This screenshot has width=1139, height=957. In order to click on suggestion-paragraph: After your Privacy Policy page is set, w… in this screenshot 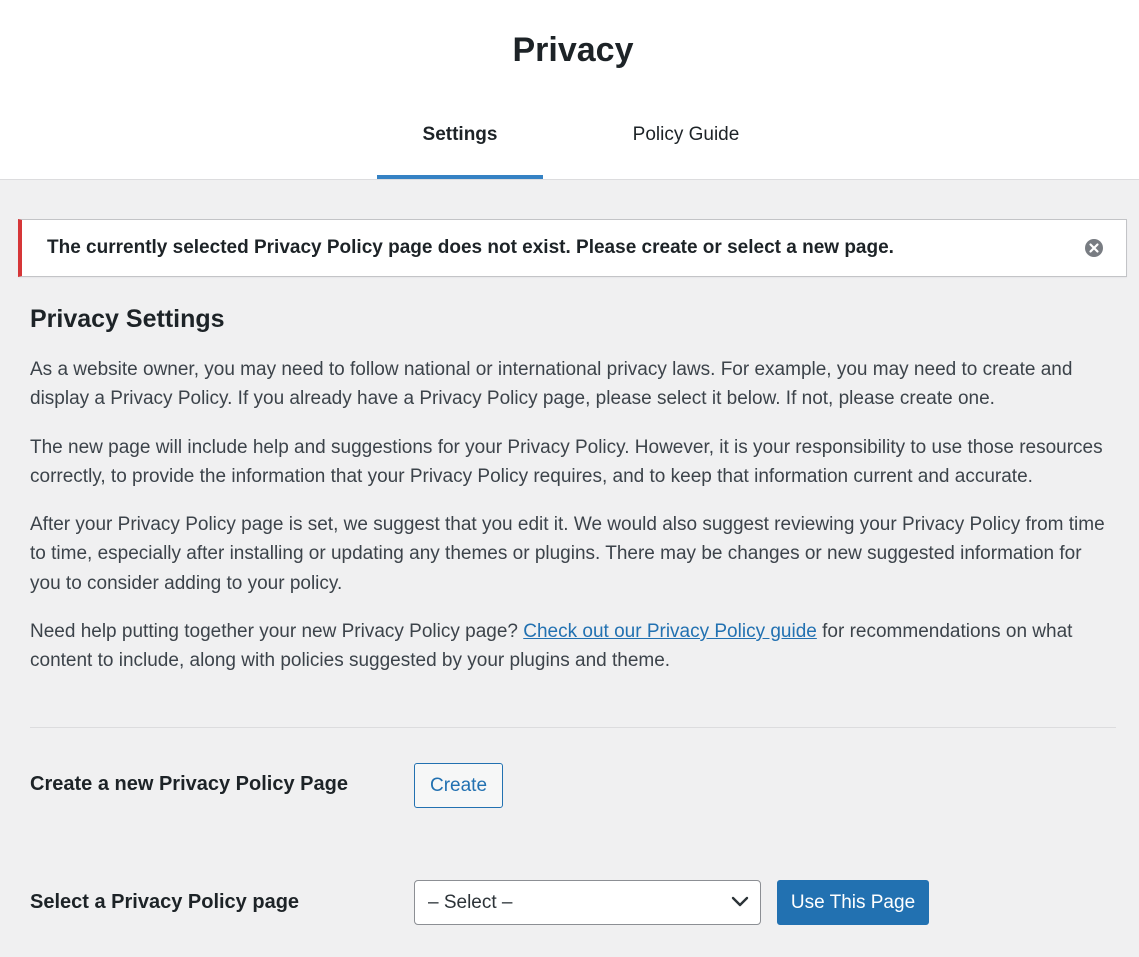, I will do `click(567, 554)`.